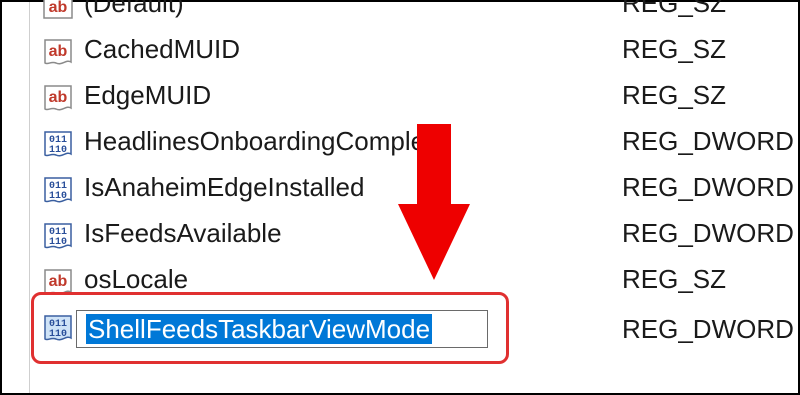 The width and height of the screenshot is (800, 395). Describe the element at coordinates (134, 9) in the screenshot. I see `value-name: (Default)` at that location.